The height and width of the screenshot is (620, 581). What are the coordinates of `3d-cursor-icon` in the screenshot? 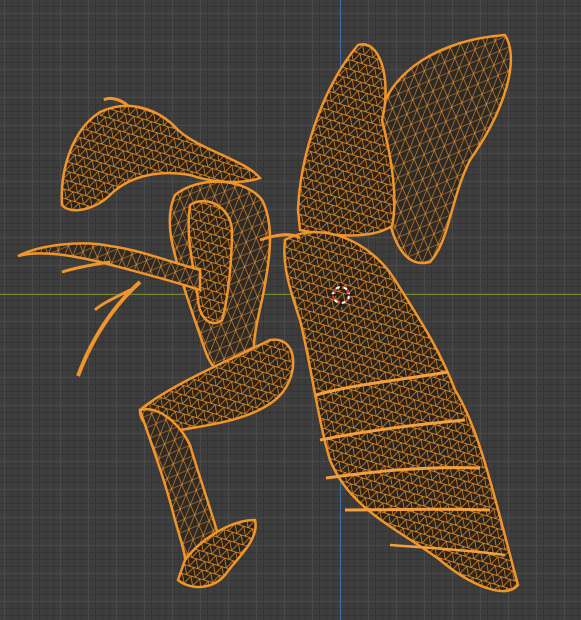 It's located at (341, 295).